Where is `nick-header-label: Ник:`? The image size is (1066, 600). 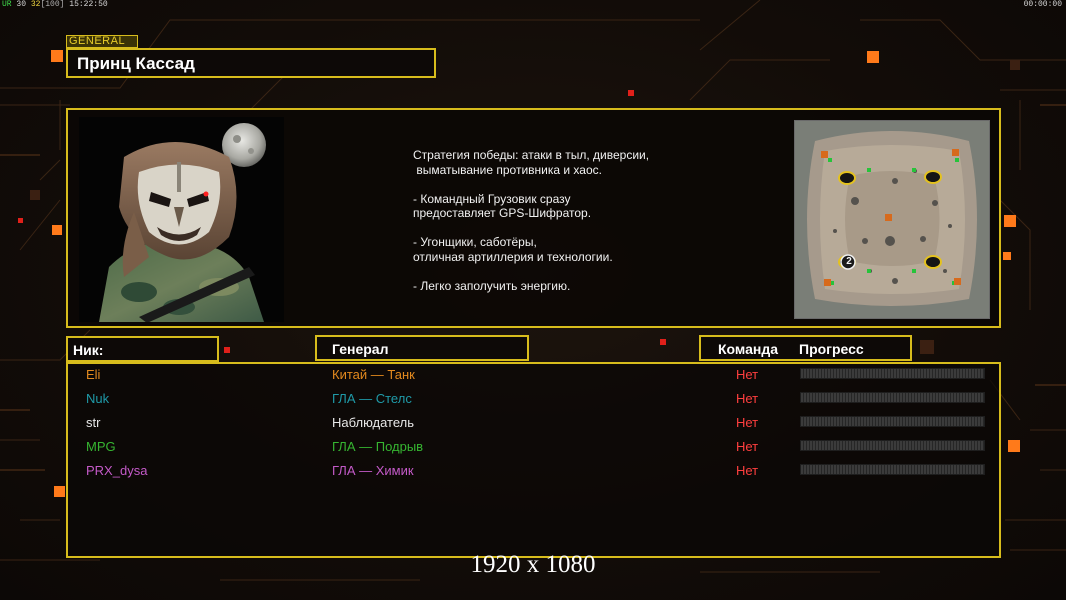
nick-header-label: Ник: is located at coordinates (88, 350).